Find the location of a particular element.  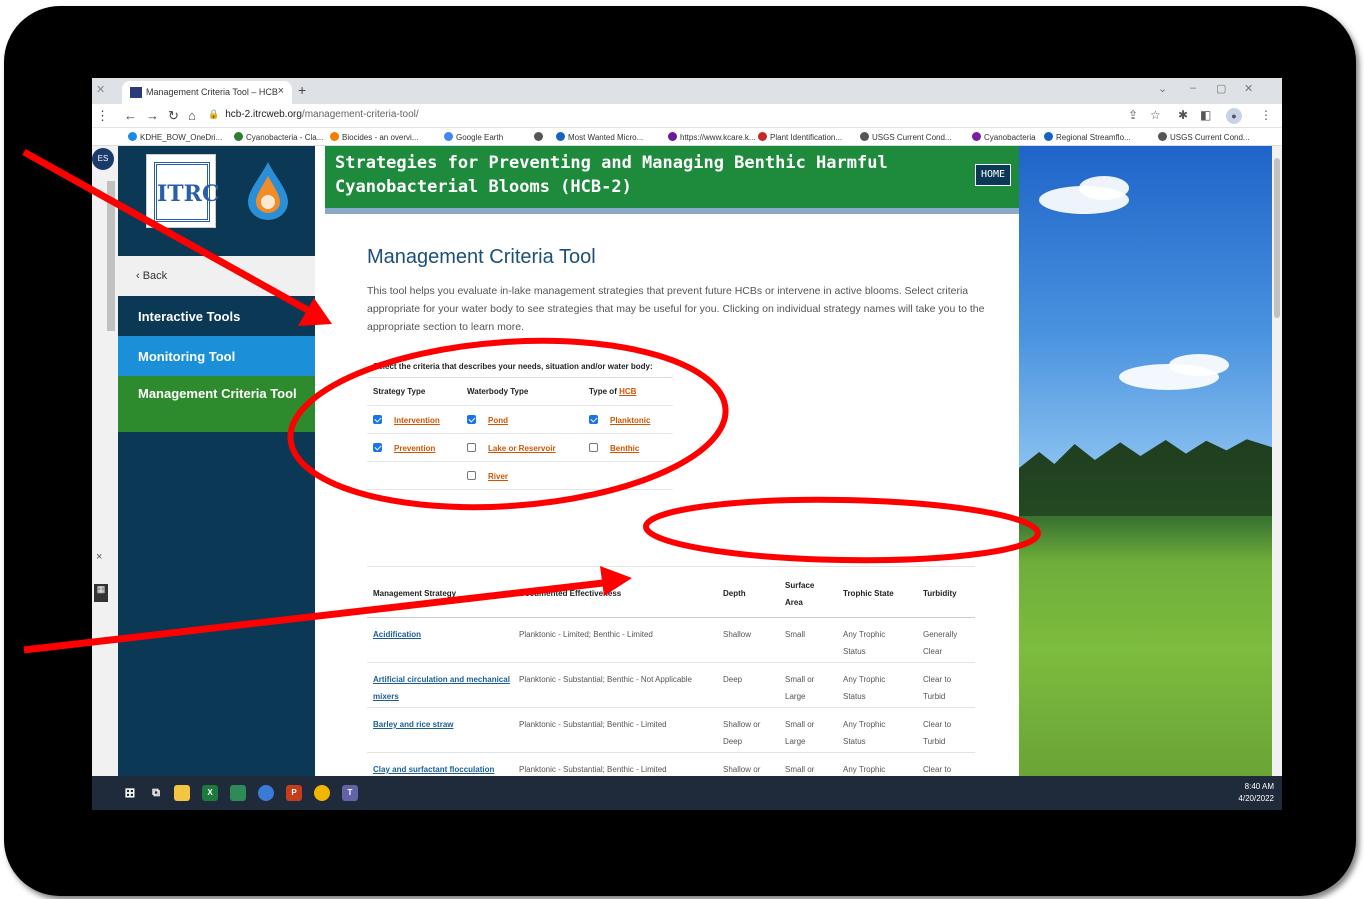

criteria-option: Pond is located at coordinates (487, 420).